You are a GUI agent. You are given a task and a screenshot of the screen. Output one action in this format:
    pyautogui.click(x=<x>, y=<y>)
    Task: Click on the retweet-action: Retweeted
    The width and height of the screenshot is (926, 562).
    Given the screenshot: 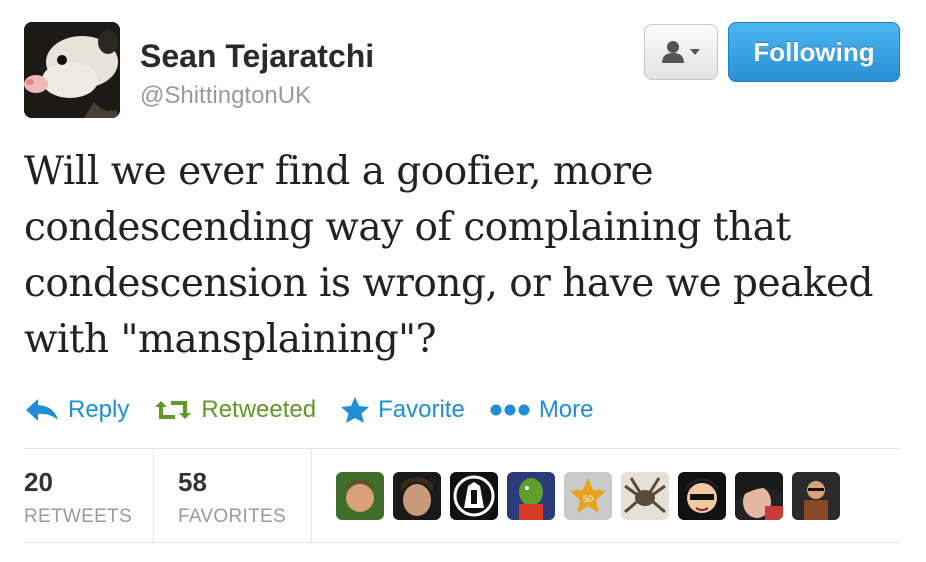 What is the action you would take?
    pyautogui.click(x=234, y=410)
    